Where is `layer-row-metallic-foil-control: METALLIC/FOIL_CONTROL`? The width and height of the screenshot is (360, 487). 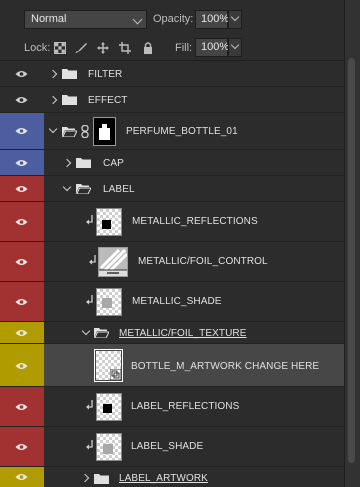
layer-row-metallic-foil-control: METALLIC/FOIL_CONTROL is located at coordinates (172, 262).